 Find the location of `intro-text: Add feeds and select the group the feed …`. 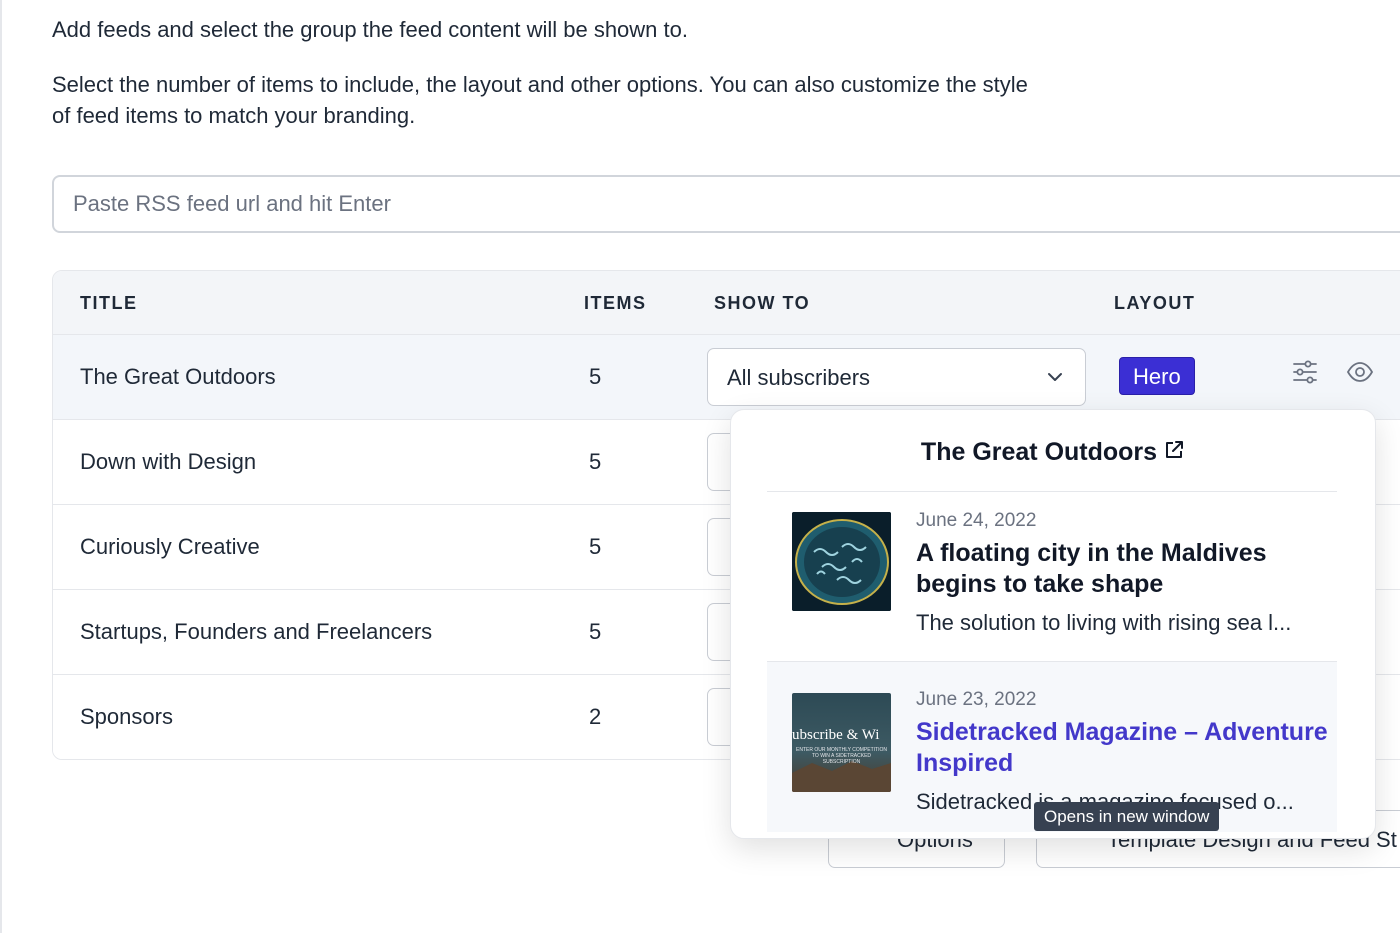

intro-text: Add feeds and select the group the feed … is located at coordinates (552, 84).